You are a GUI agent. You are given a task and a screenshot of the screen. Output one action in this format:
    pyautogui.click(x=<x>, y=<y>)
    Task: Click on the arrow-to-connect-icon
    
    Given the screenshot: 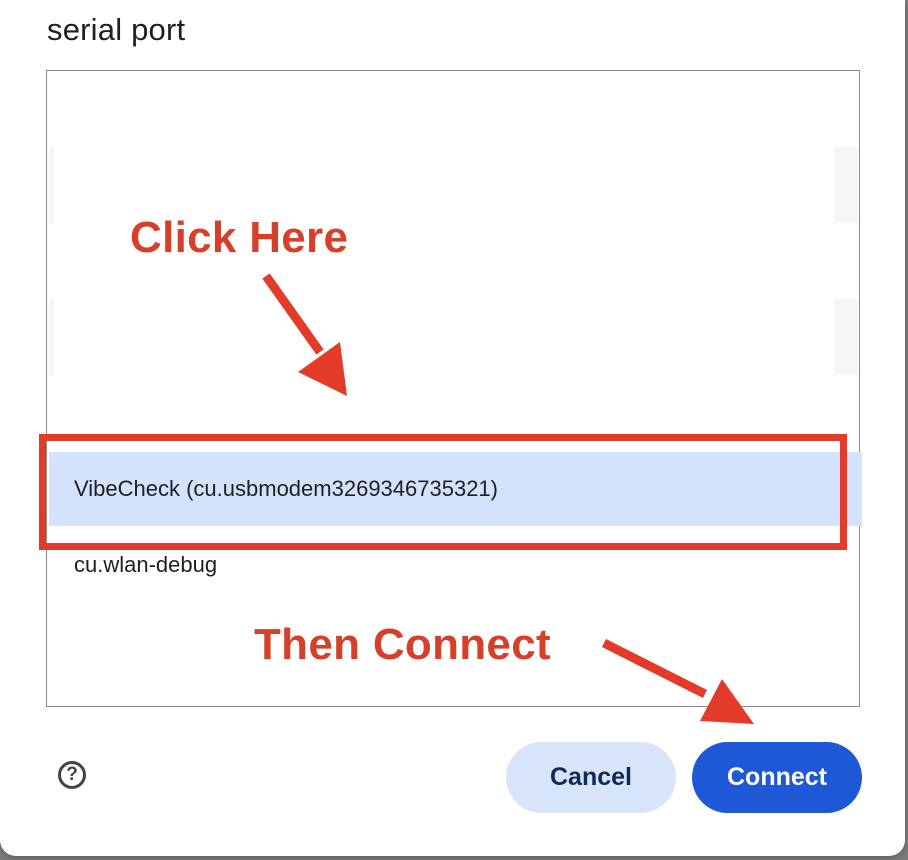 What is the action you would take?
    pyautogui.click(x=677, y=681)
    